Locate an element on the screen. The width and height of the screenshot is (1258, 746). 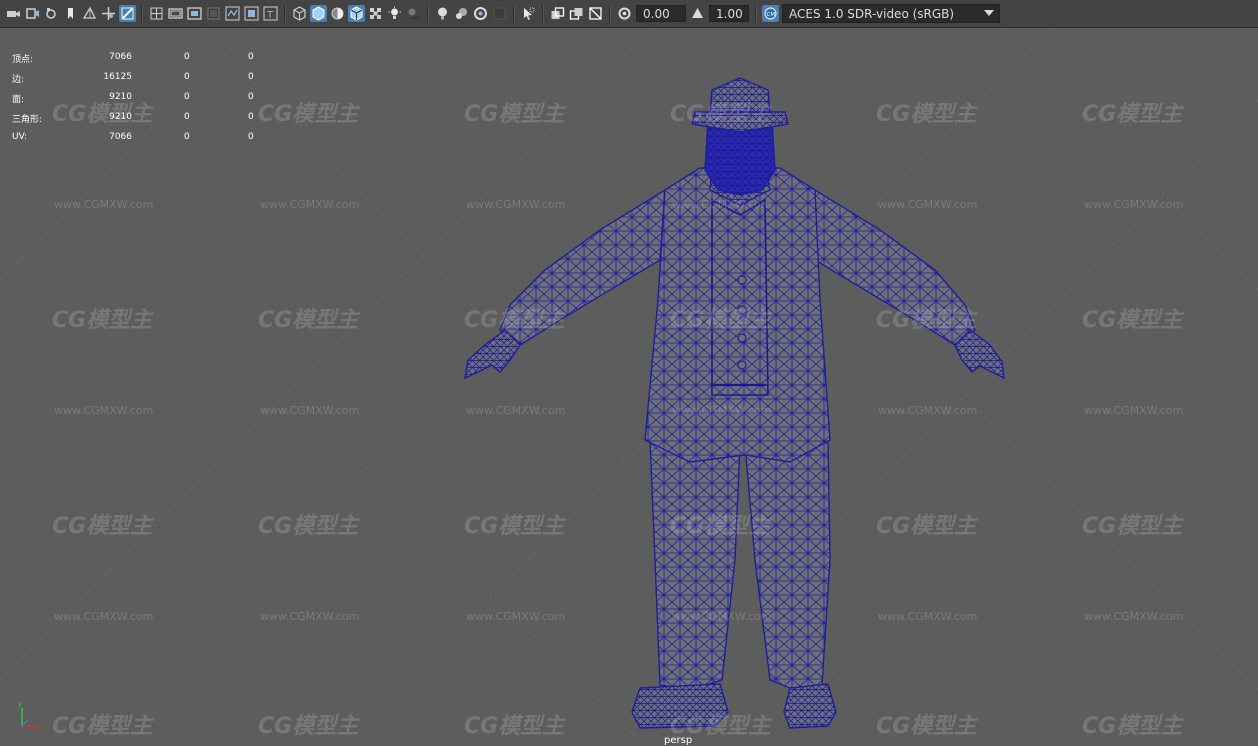
lights-icon is located at coordinates (394, 13).